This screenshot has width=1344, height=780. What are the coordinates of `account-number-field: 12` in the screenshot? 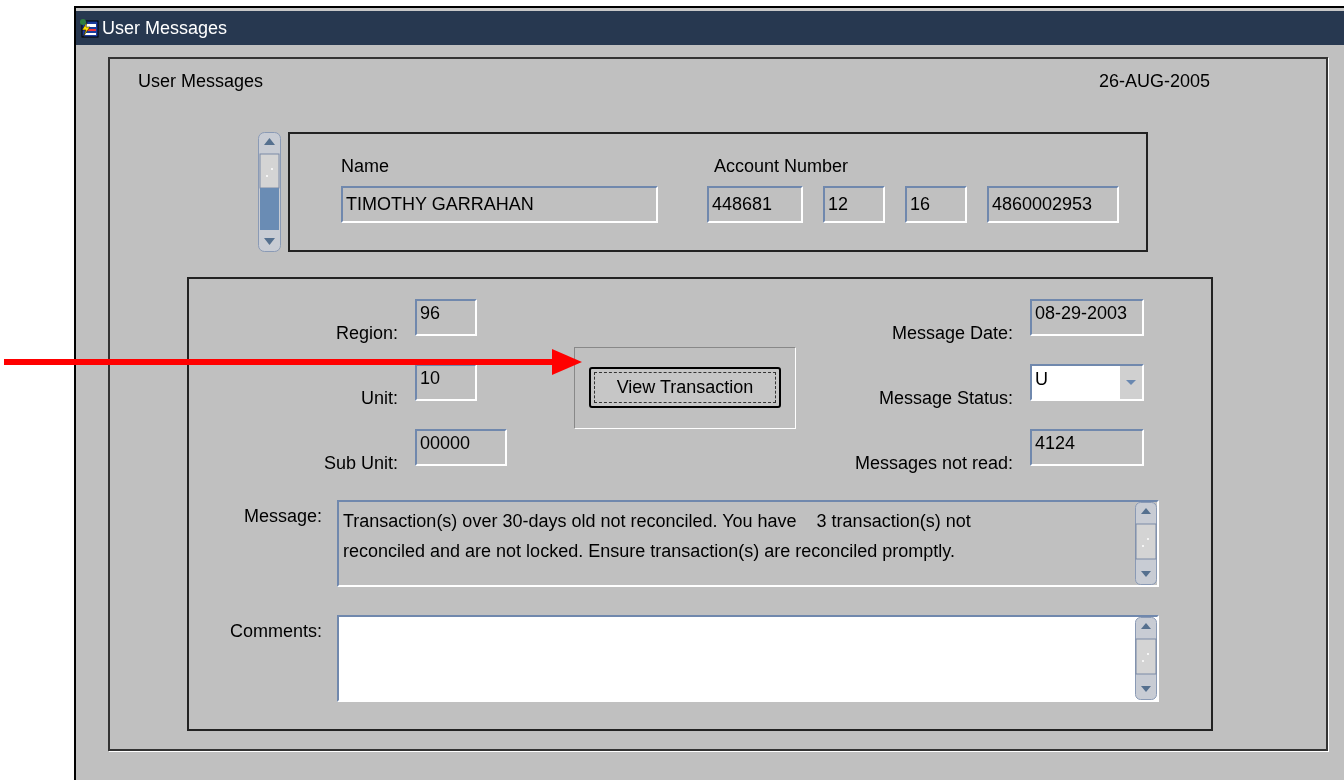 It's located at (854, 204).